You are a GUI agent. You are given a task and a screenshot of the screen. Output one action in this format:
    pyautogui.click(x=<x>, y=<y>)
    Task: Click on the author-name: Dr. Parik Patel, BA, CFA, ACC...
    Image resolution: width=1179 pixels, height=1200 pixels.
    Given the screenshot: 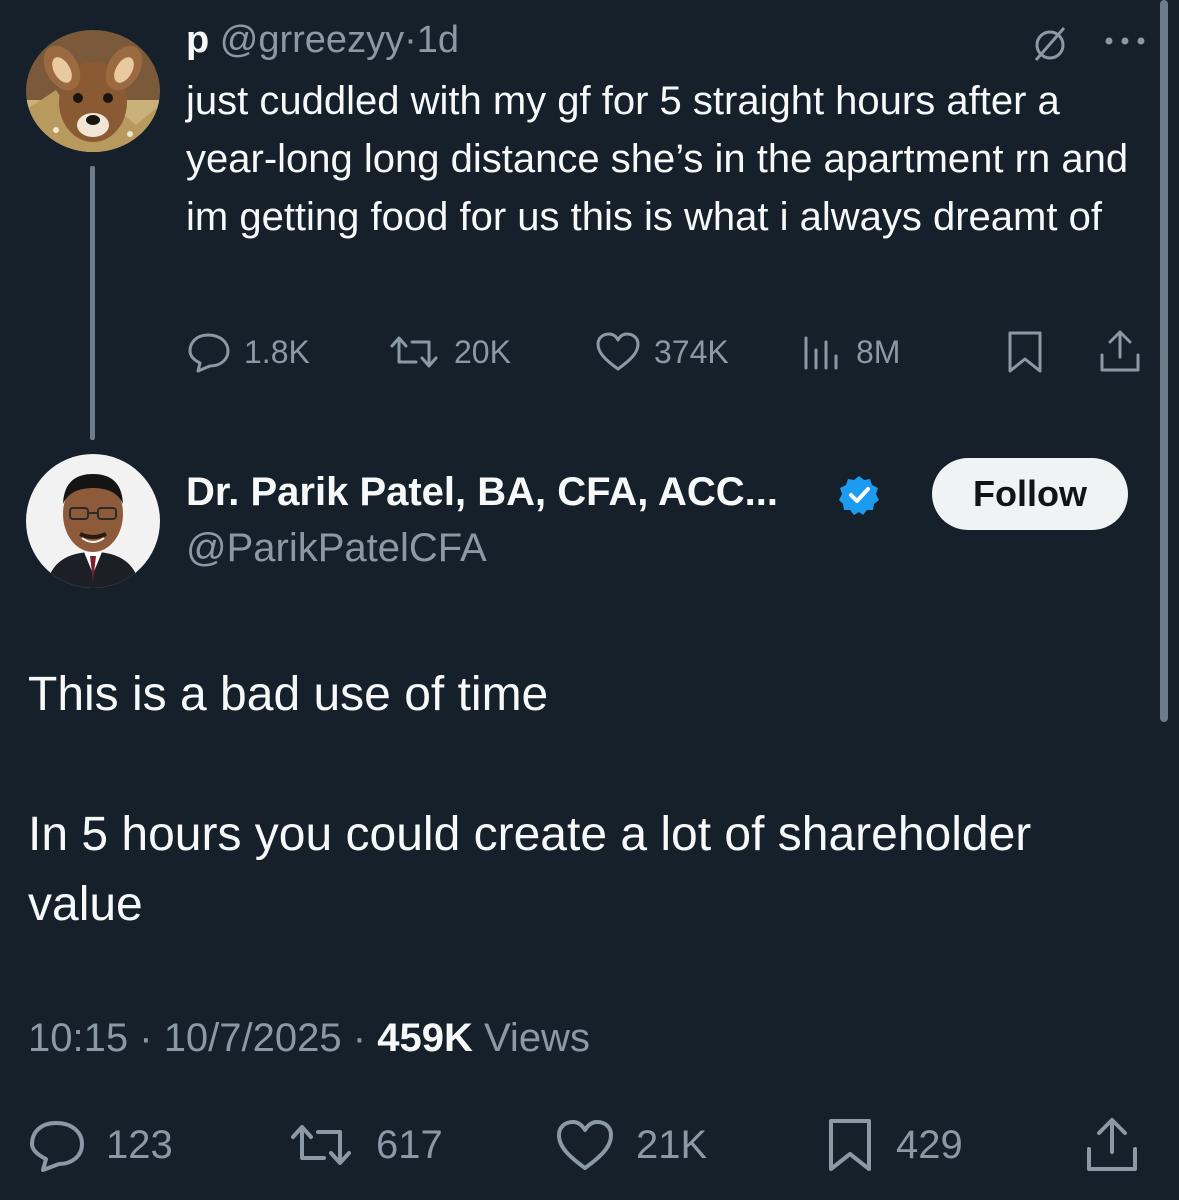 What is the action you would take?
    pyautogui.click(x=482, y=492)
    